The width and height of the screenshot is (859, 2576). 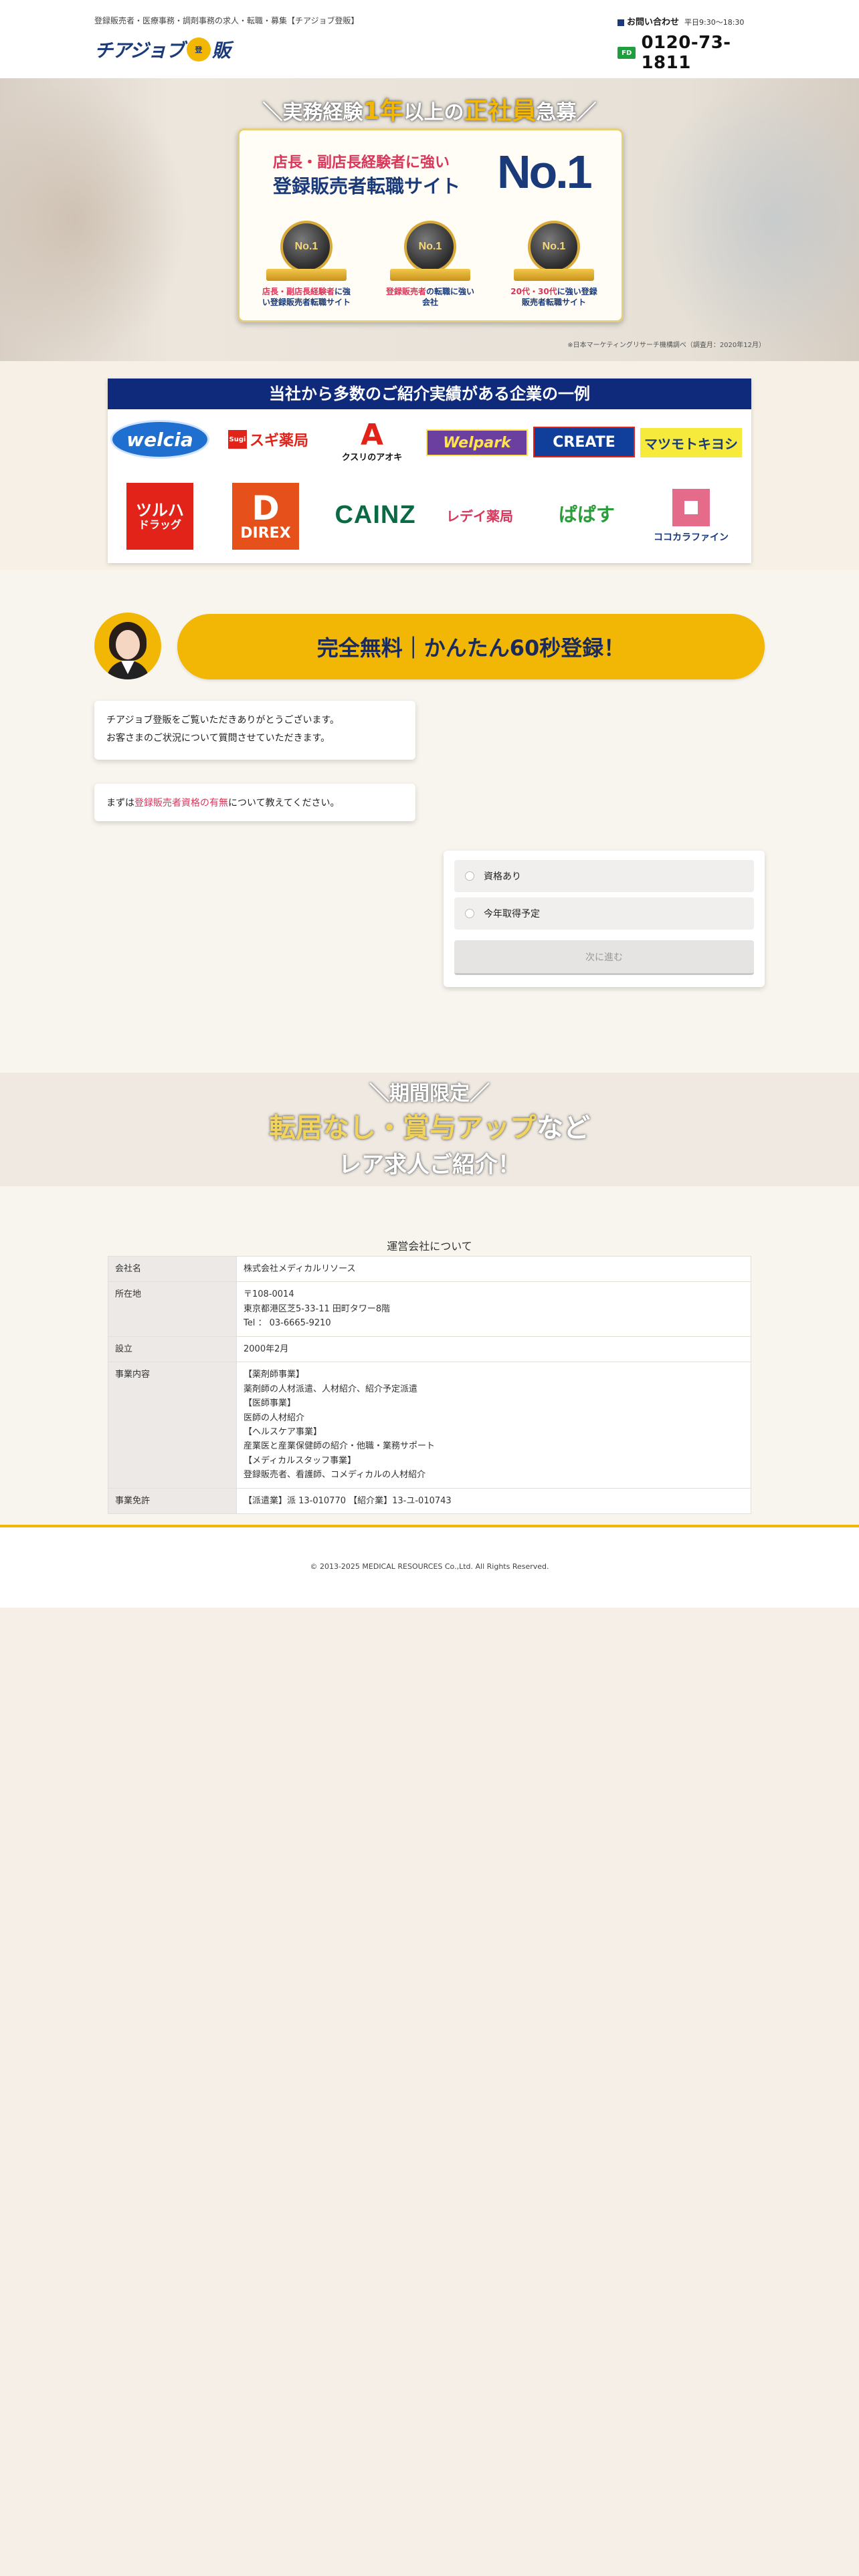 I want to click on address-line: 東京都港区芝5-33-11 田町タワー8階, so click(x=318, y=1309).